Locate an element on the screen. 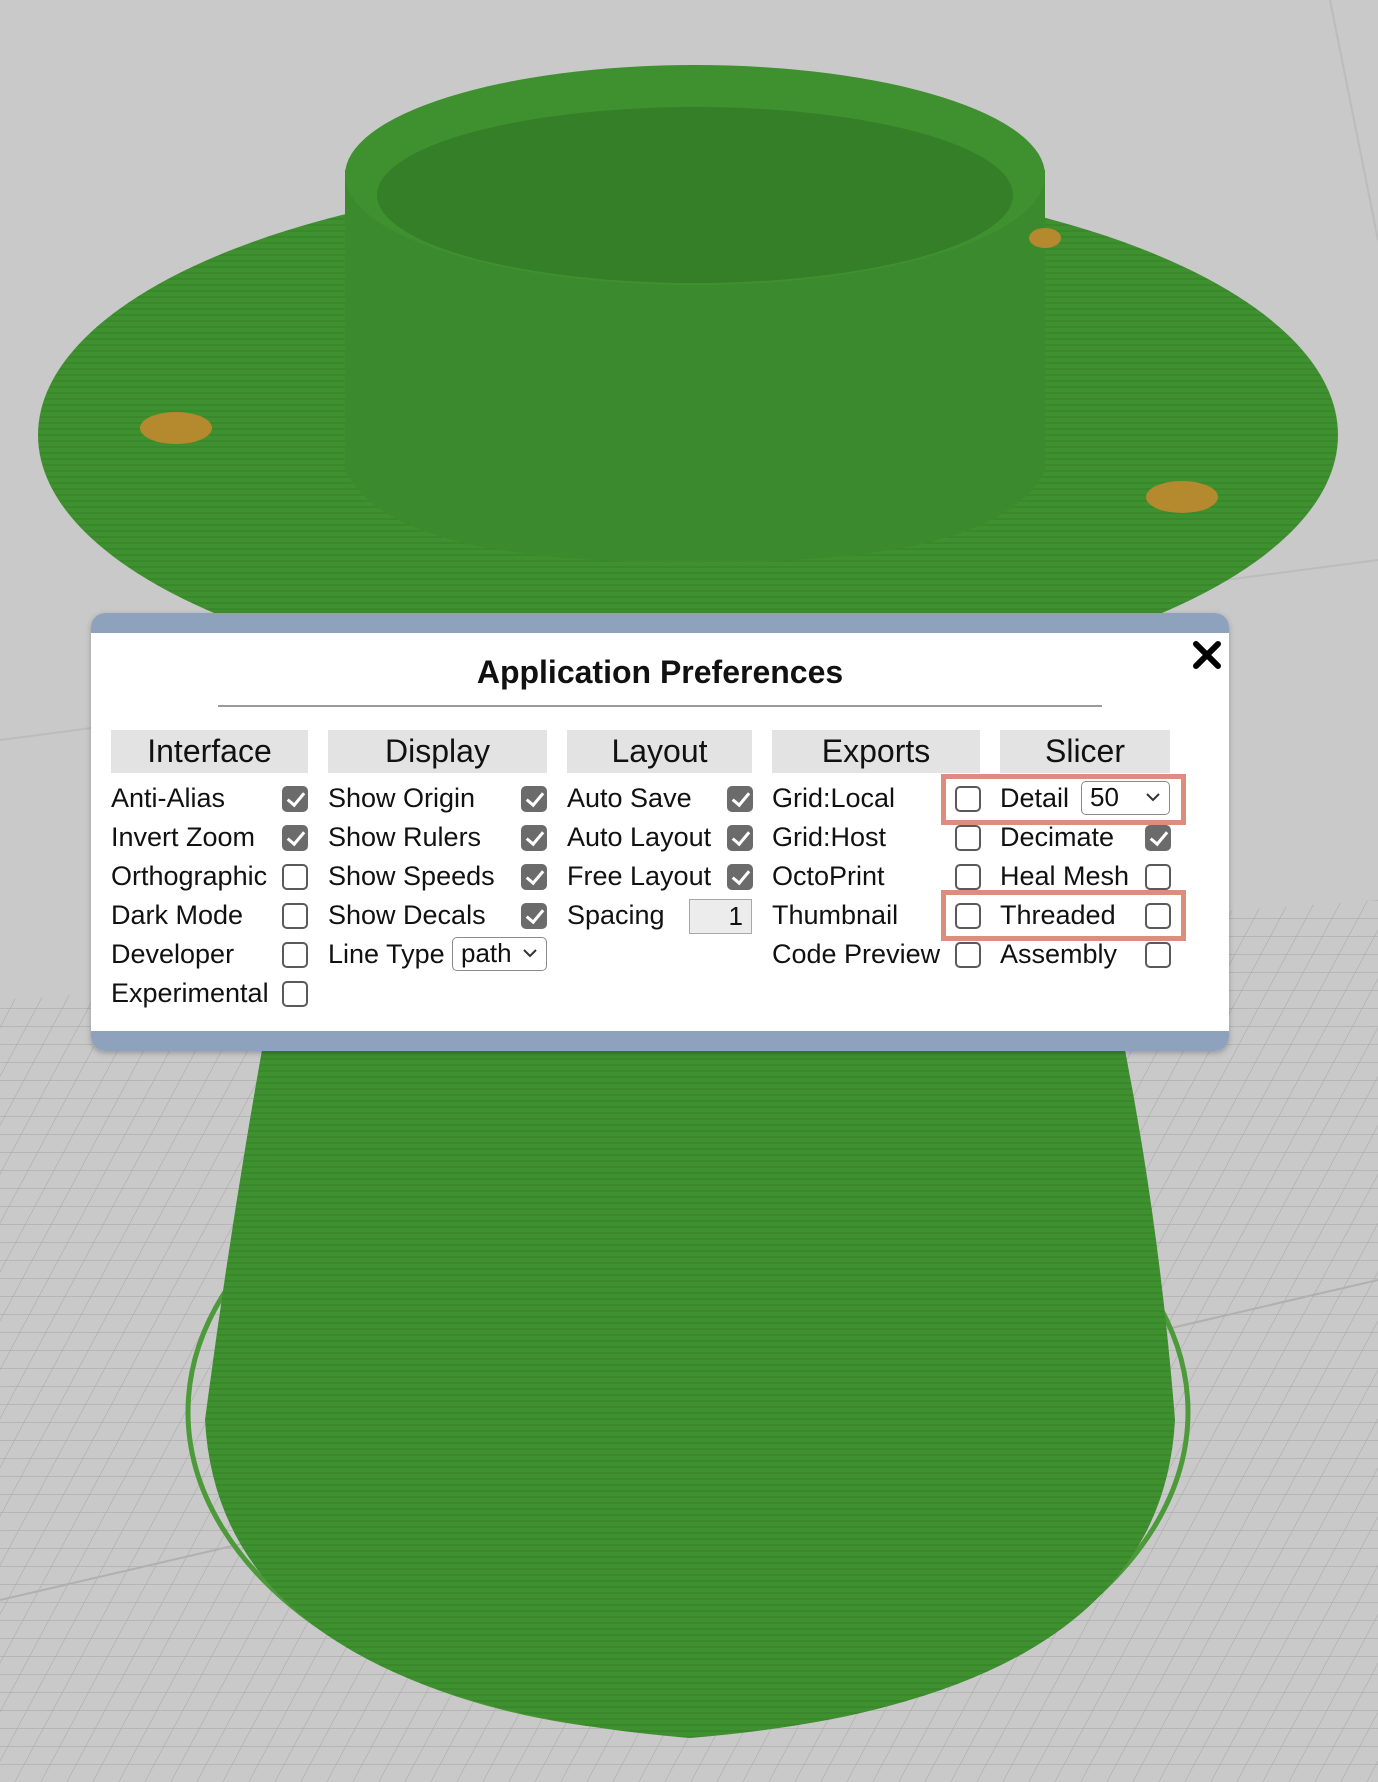 The image size is (1378, 1782). pref-label: Show Origin is located at coordinates (402, 798).